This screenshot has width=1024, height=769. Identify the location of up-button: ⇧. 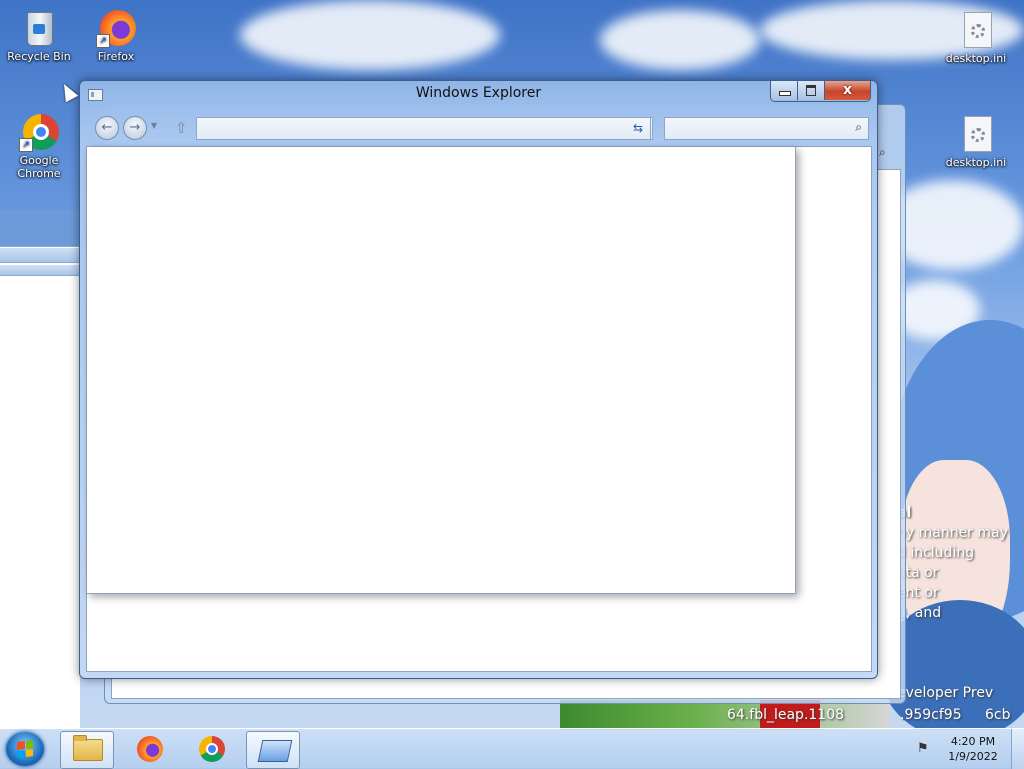
(181, 128).